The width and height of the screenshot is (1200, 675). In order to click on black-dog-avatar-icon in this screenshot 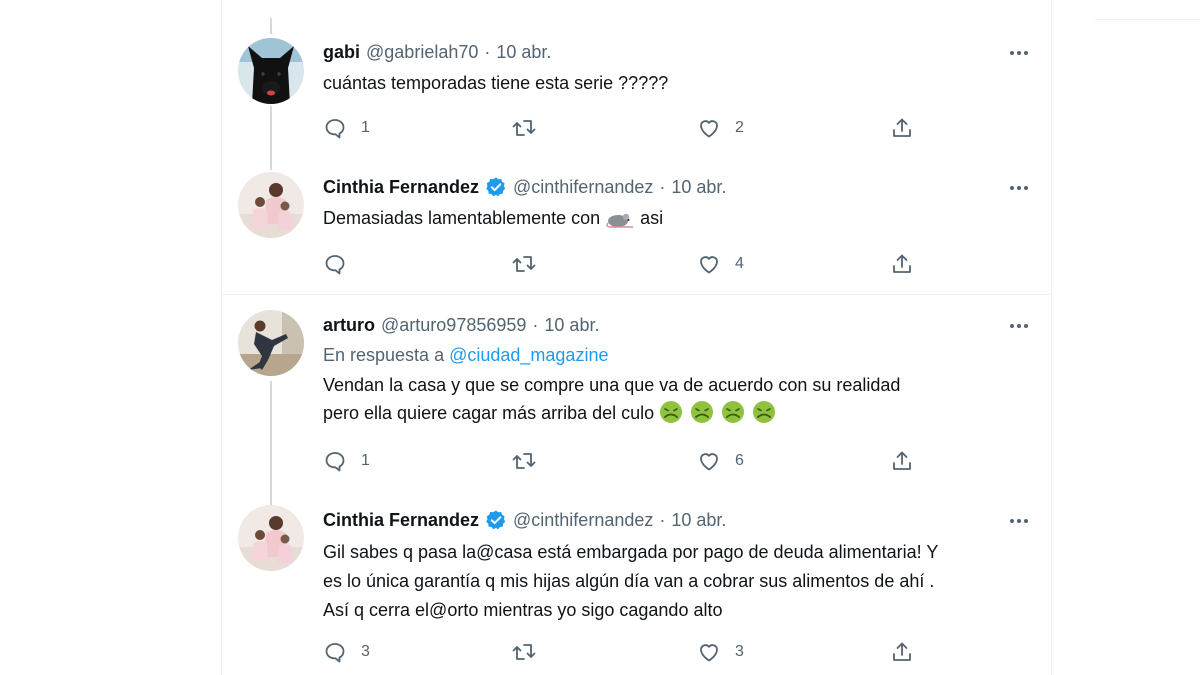, I will do `click(271, 71)`.